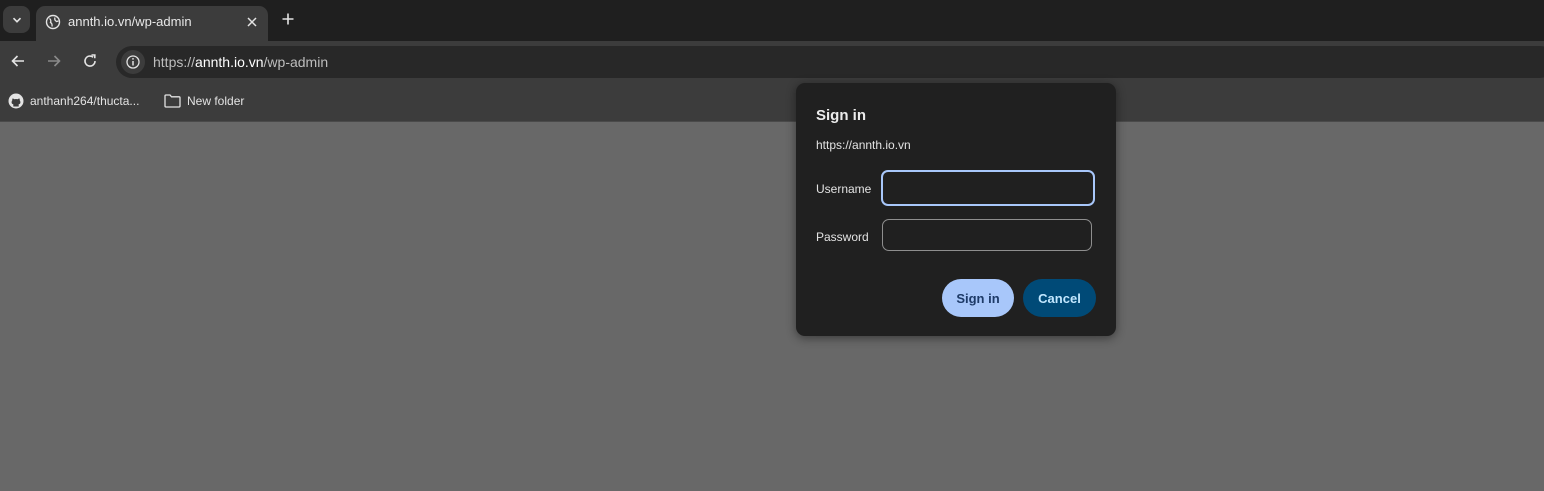 The image size is (1544, 491). I want to click on bookmark-folder: New folder, so click(204, 101).